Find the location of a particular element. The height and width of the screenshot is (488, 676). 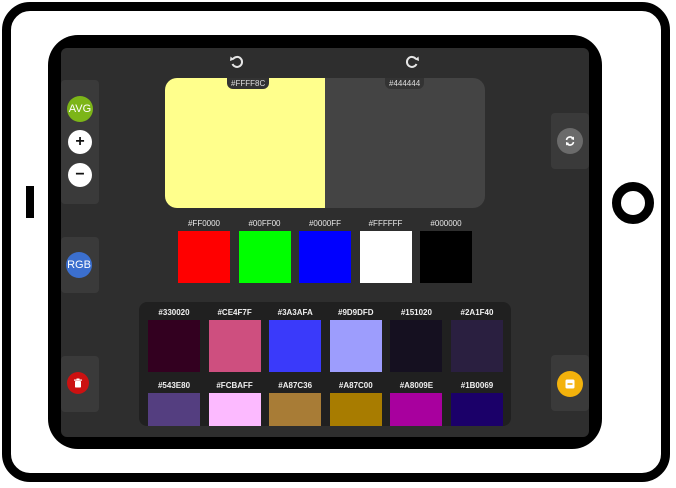

palette-swatch-label: #3A3AFA is located at coordinates (295, 312).